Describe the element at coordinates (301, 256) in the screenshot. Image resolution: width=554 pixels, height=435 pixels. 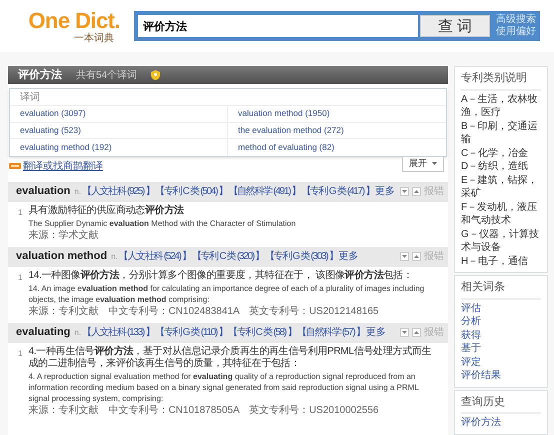
I see `category-link: 【专利 G 类 (303) 】` at that location.